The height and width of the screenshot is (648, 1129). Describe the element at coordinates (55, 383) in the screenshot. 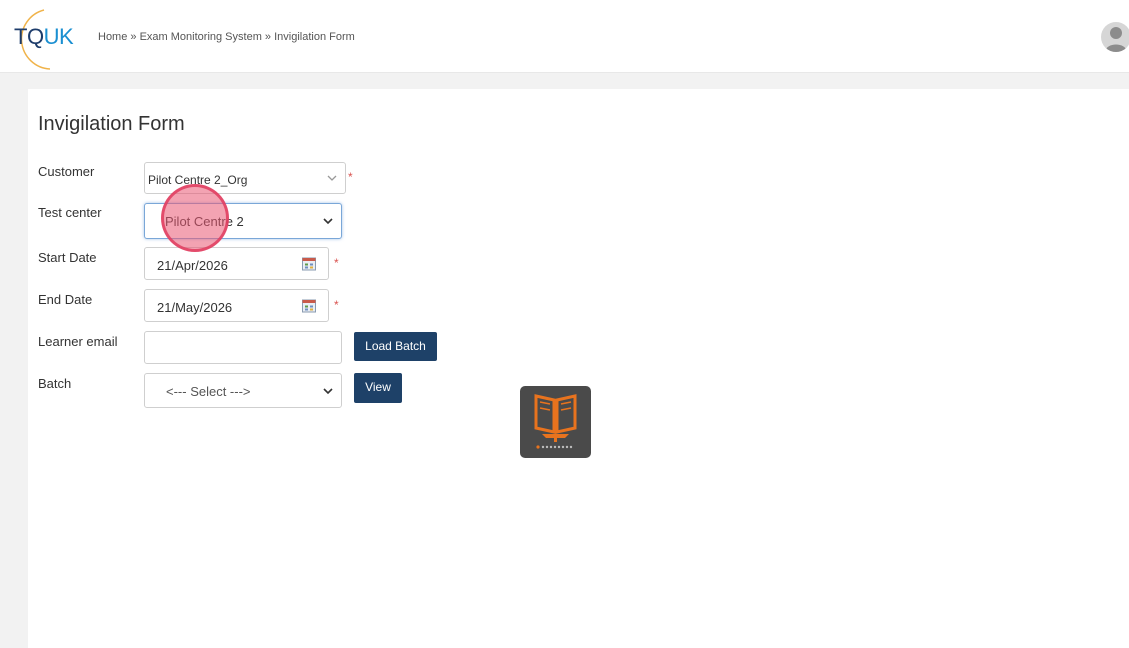

I see `batch-label: Batch` at that location.